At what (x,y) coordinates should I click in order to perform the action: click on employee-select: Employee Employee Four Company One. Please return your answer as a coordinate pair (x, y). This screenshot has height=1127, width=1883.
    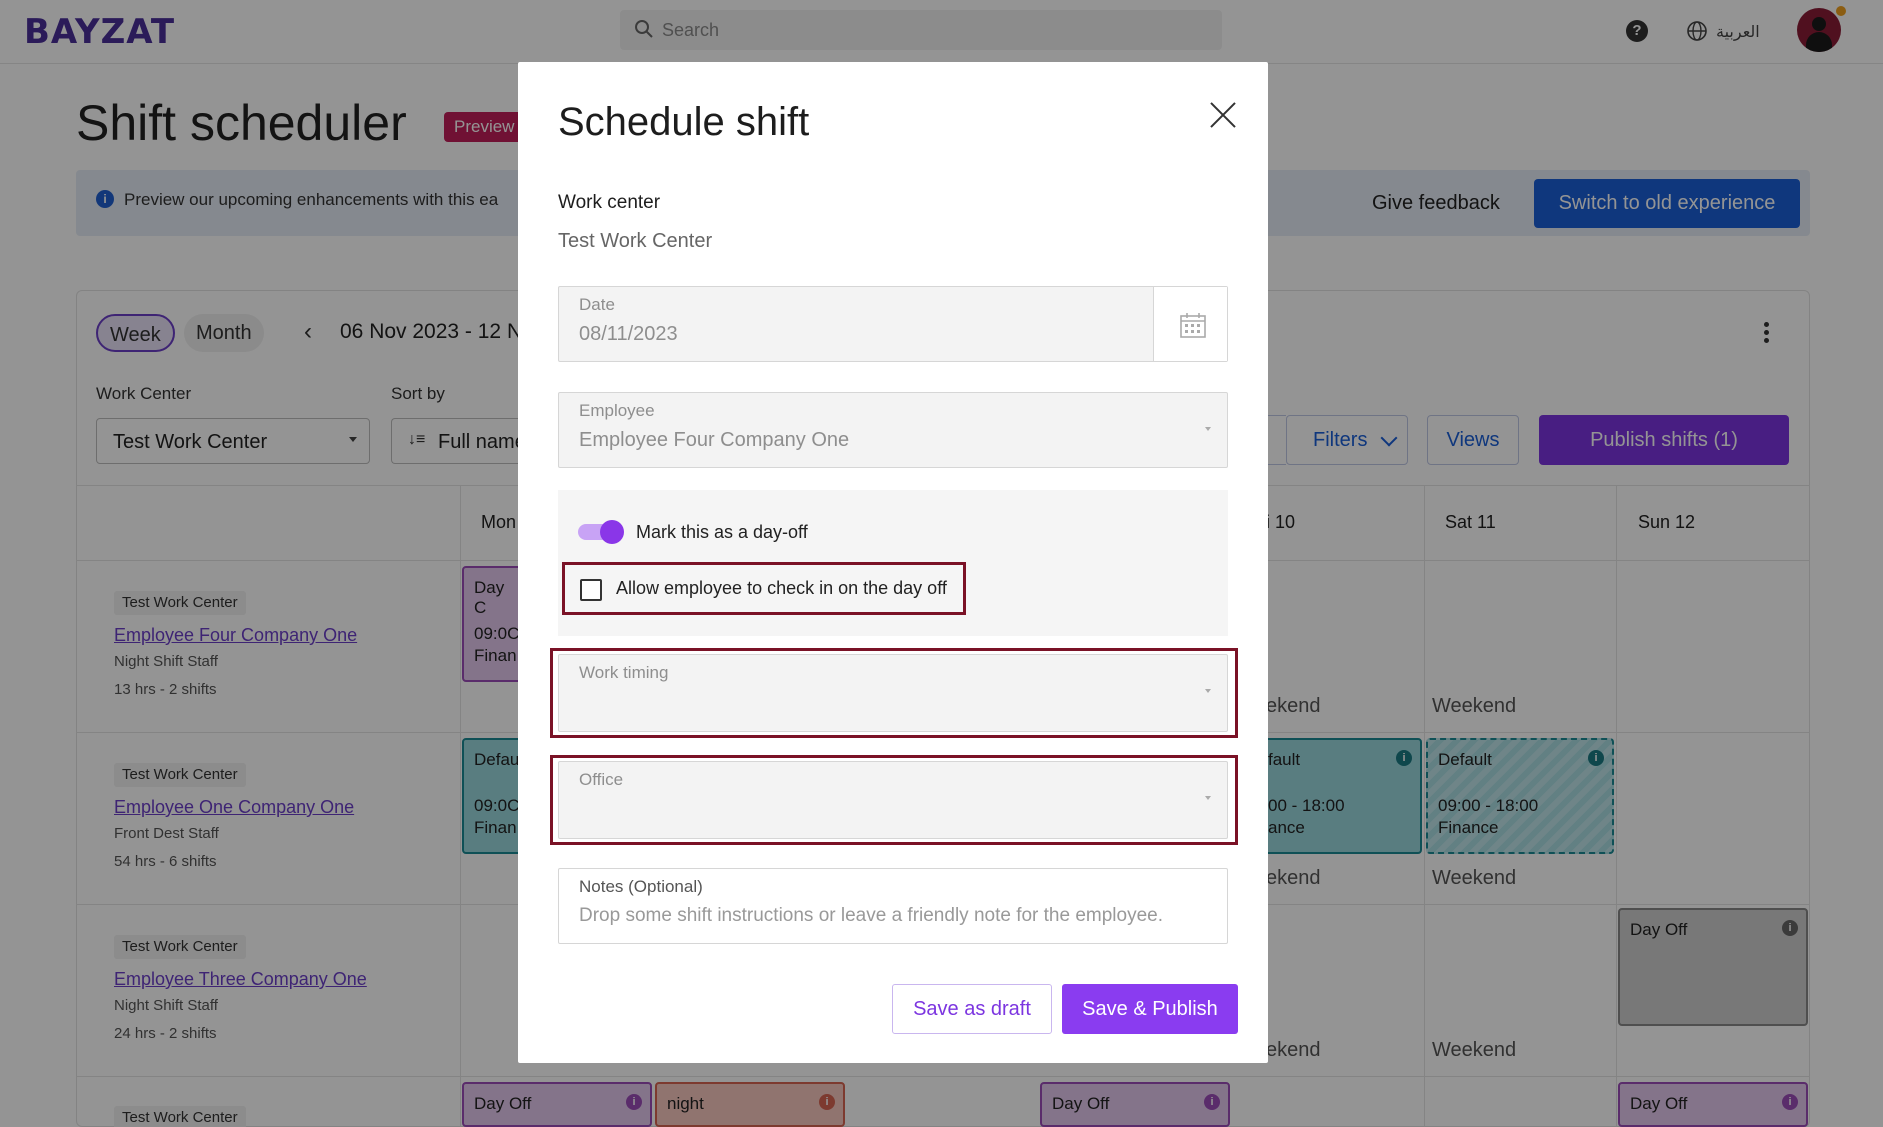
    Looking at the image, I should click on (893, 430).